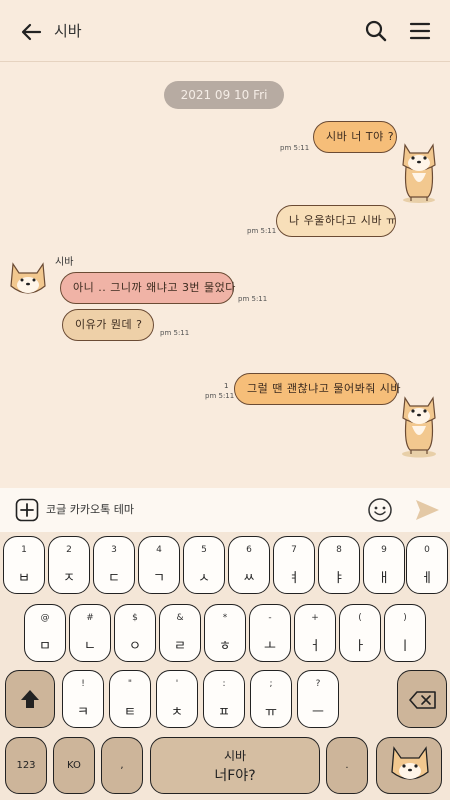  What do you see at coordinates (270, 646) in the screenshot?
I see `key-label: ㅗ` at bounding box center [270, 646].